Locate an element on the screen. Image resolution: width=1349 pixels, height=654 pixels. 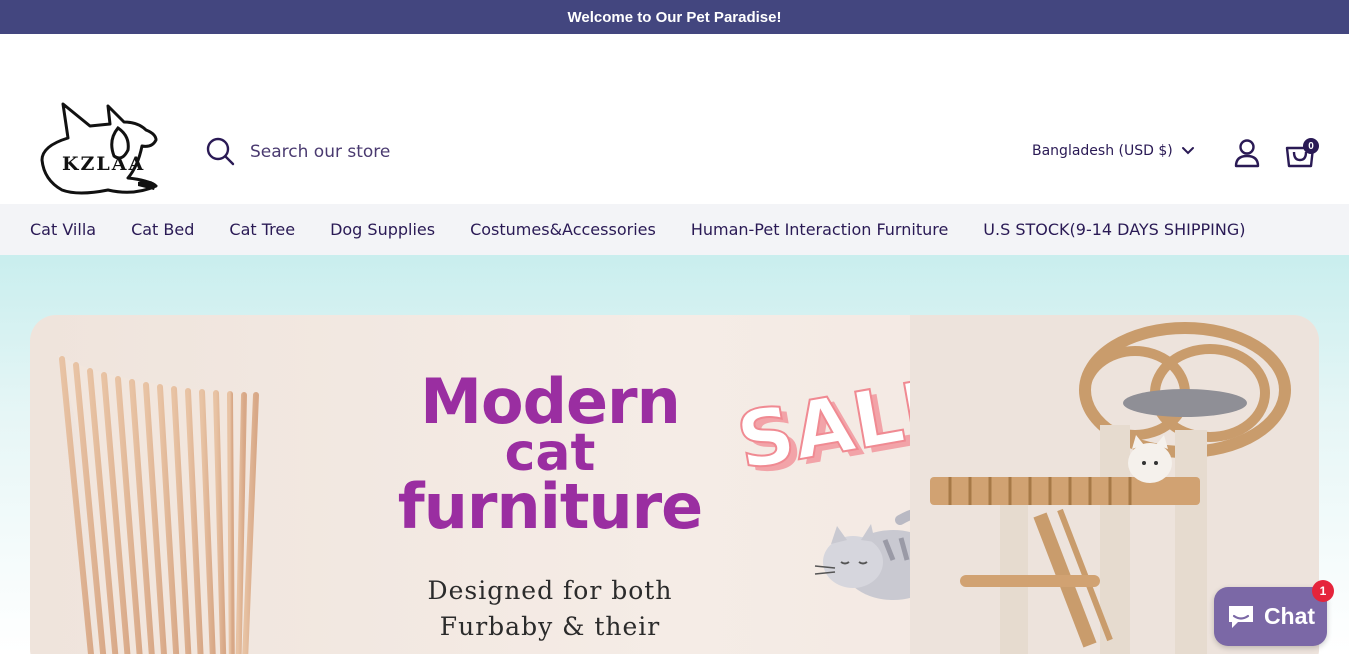
announcement-bar: Welcome to Our Pet Paradise! is located at coordinates (674, 17).